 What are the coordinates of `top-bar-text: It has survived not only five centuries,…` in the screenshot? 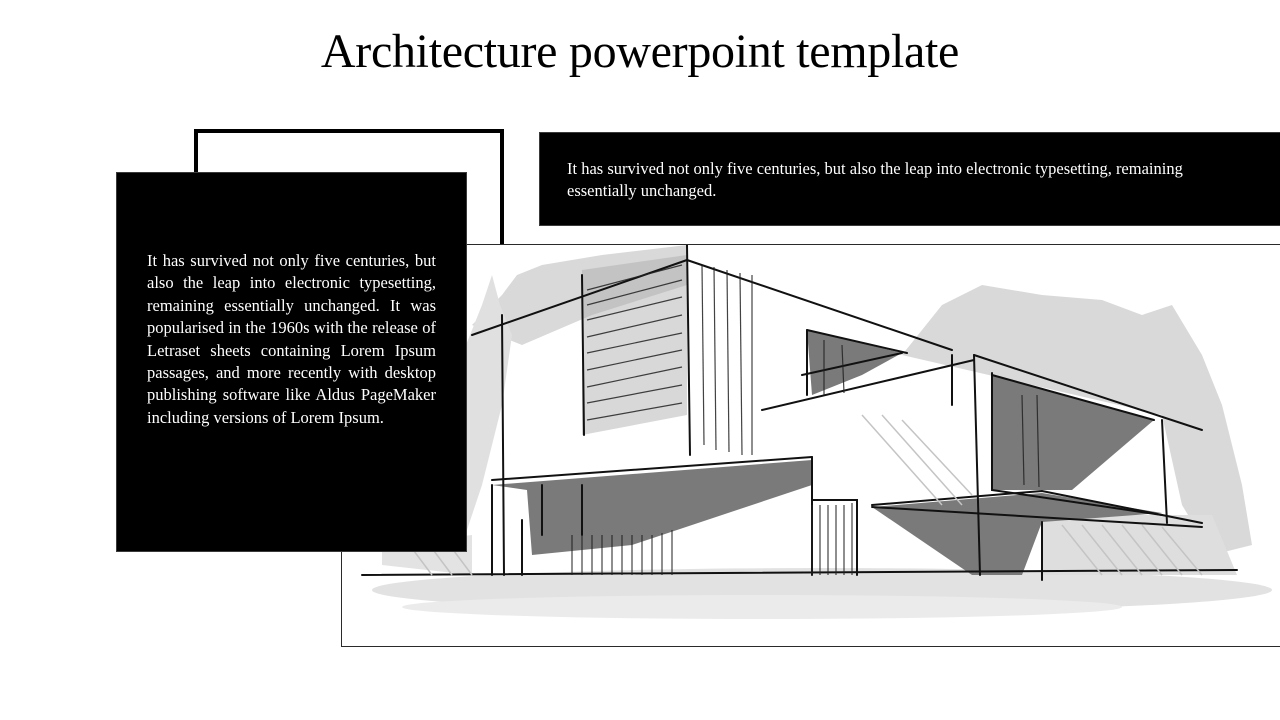 It's located at (875, 179).